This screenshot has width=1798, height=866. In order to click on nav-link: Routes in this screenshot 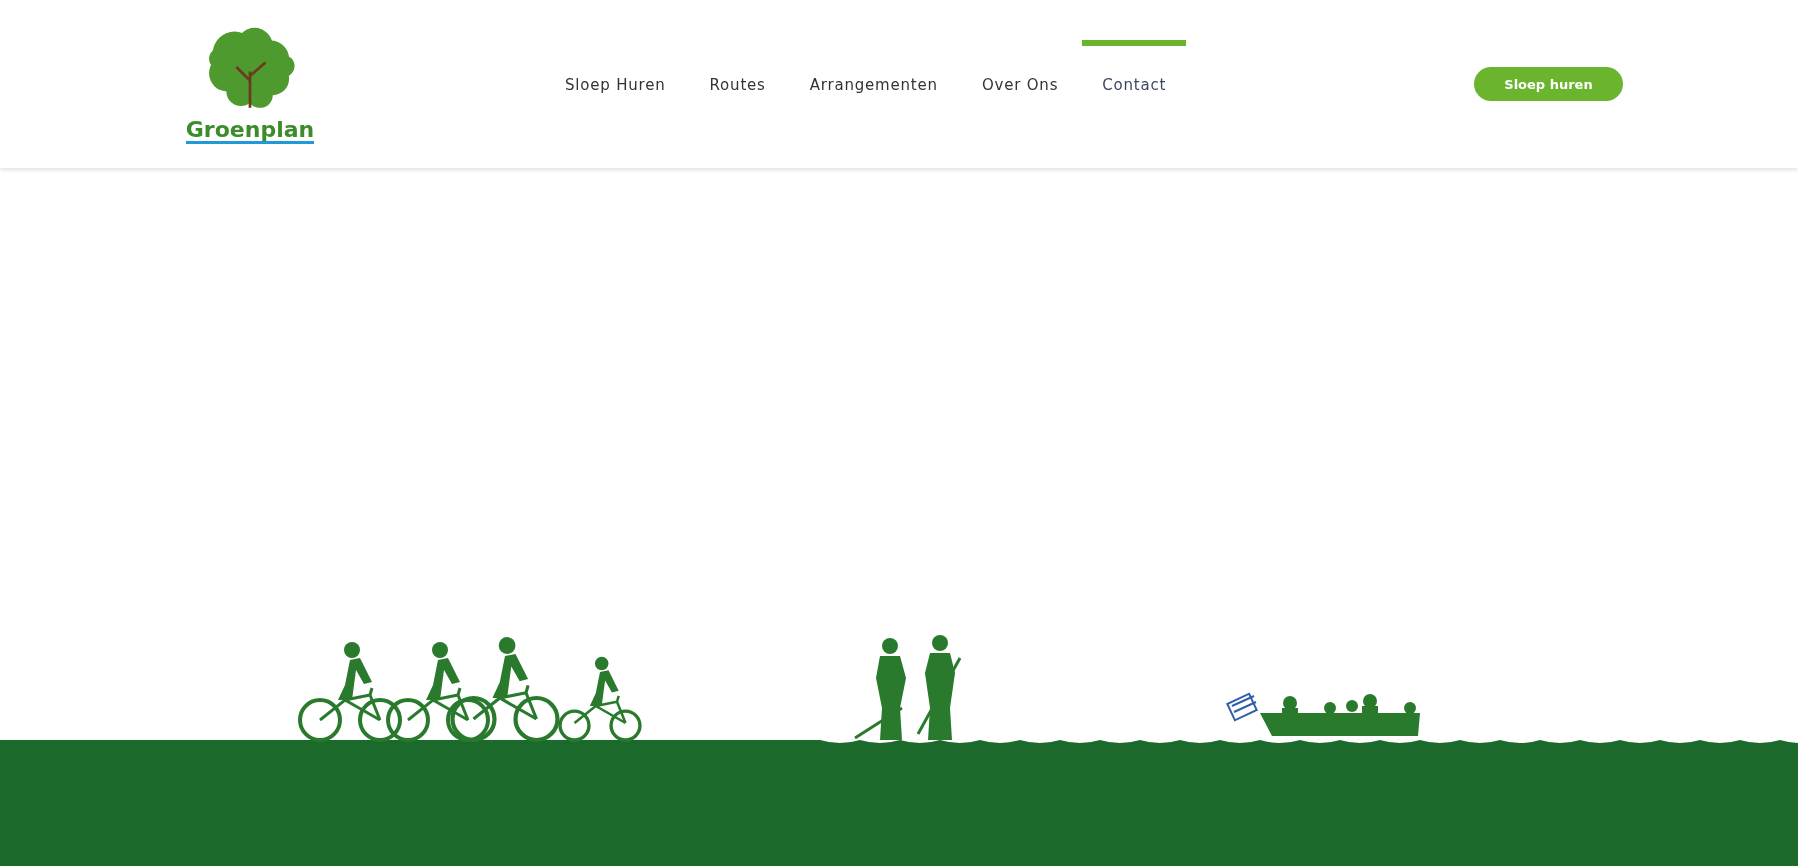, I will do `click(737, 104)`.